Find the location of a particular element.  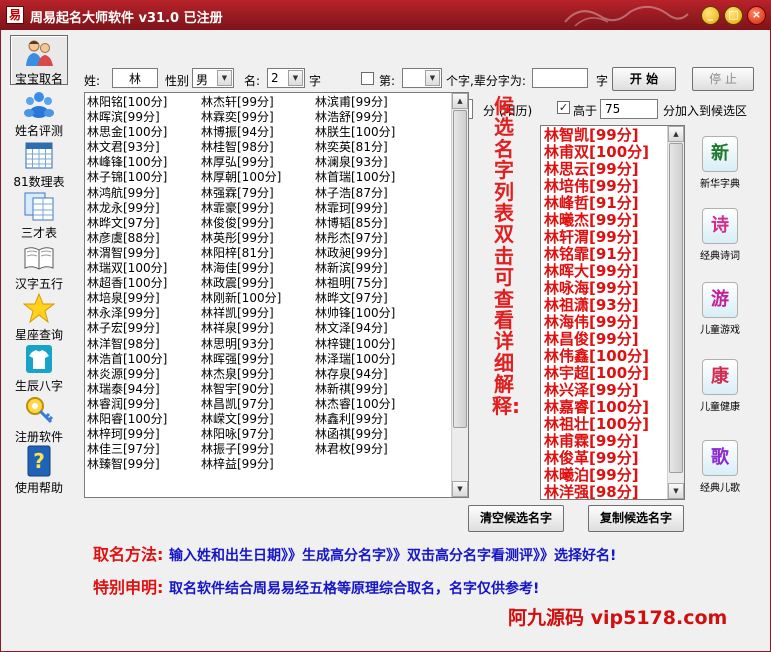

name-list-item: 林厚朝[100分] is located at coordinates (257, 177).